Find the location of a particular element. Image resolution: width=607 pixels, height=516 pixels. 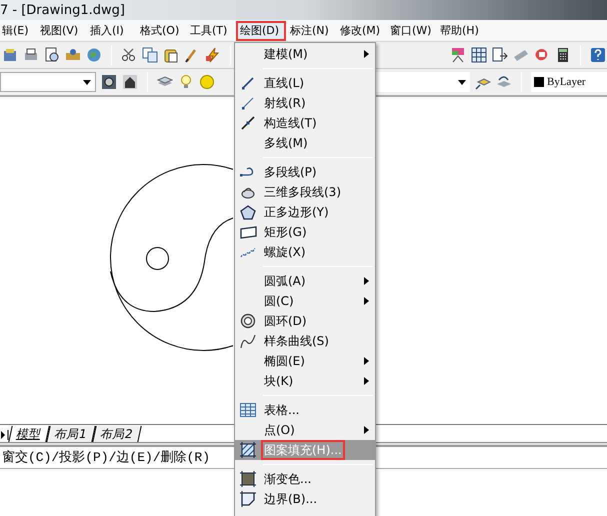

helix-icon is located at coordinates (248, 252).